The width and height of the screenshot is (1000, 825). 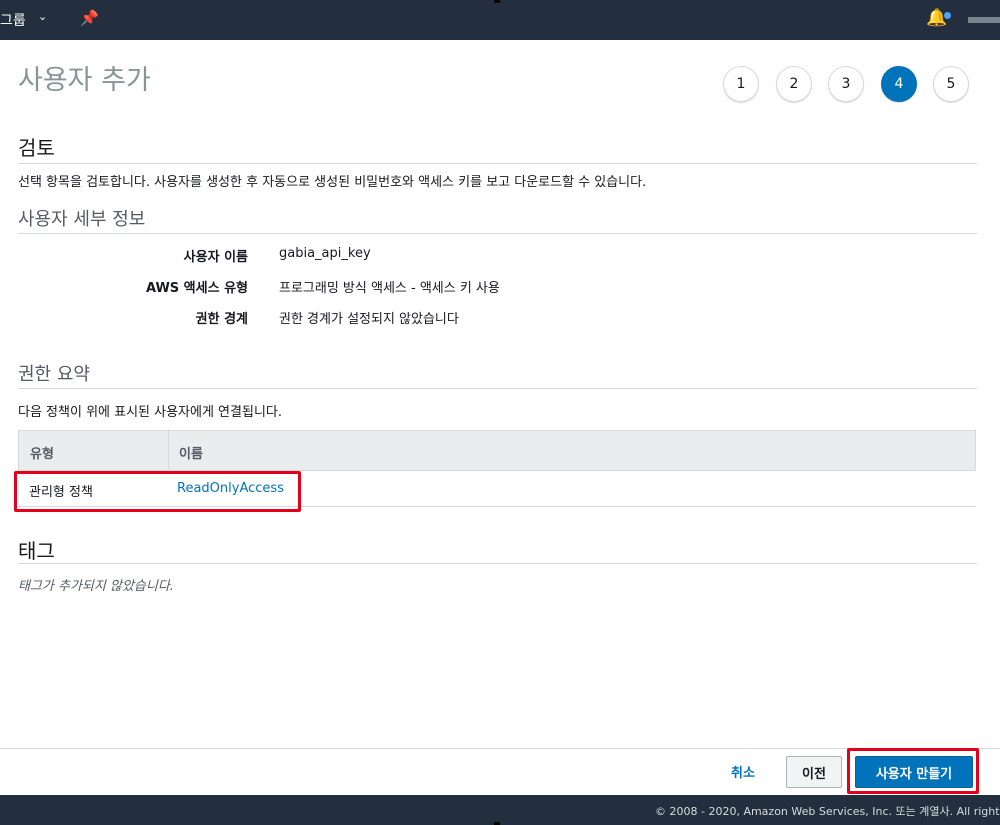 What do you see at coordinates (36, 551) in the screenshot?
I see `tags-heading: 태그` at bounding box center [36, 551].